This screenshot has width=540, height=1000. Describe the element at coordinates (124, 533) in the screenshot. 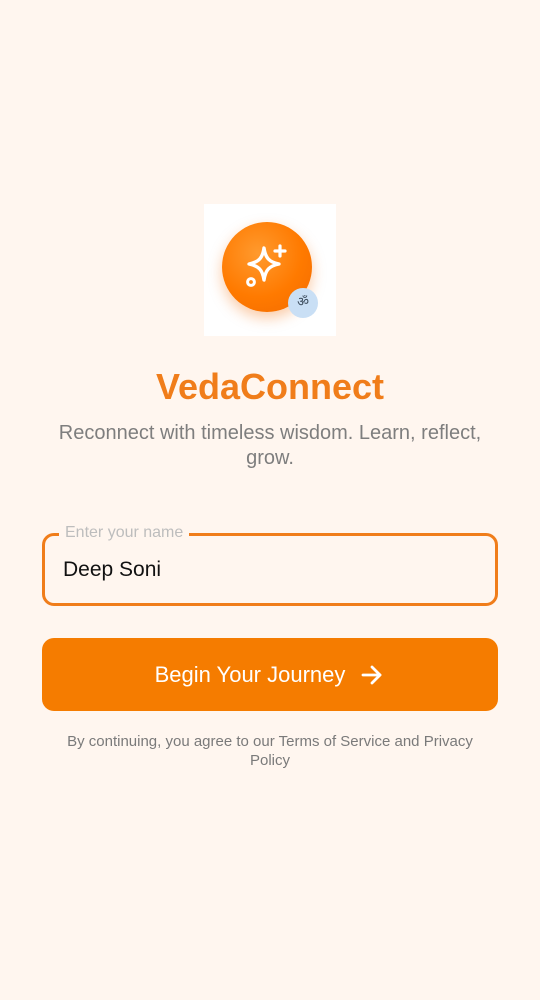

I see `name-field-label: Enter your name` at that location.